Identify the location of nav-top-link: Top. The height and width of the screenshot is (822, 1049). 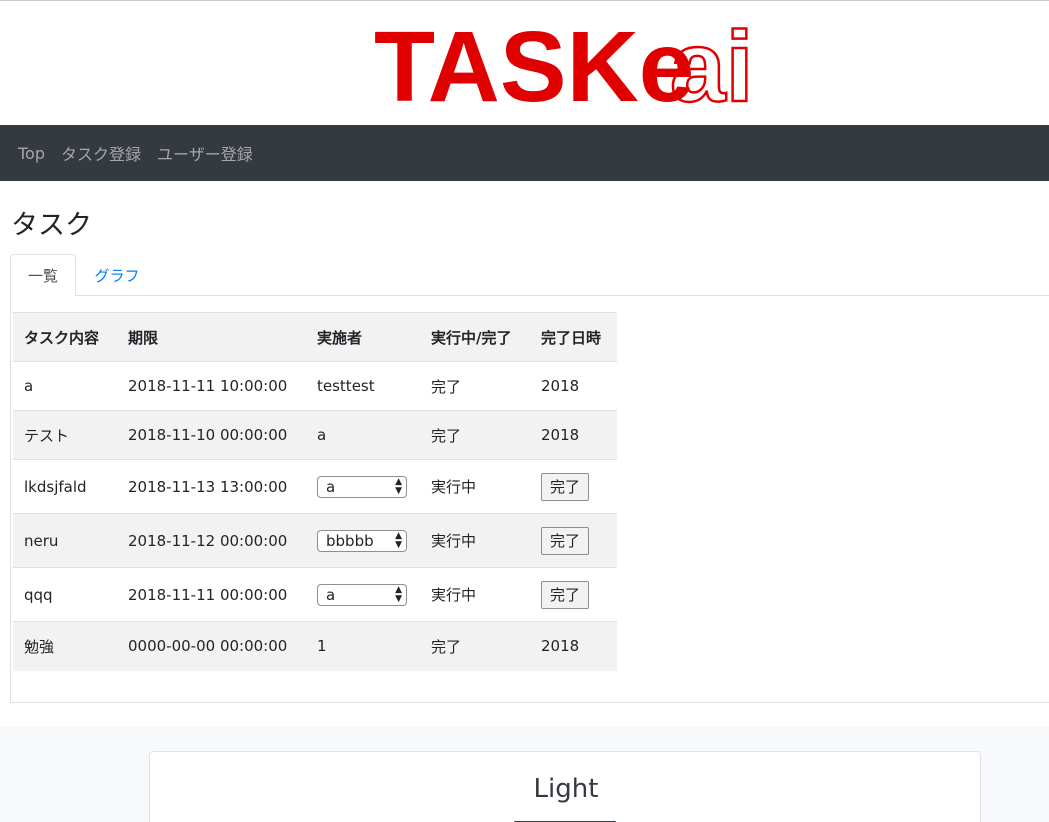
(31, 153).